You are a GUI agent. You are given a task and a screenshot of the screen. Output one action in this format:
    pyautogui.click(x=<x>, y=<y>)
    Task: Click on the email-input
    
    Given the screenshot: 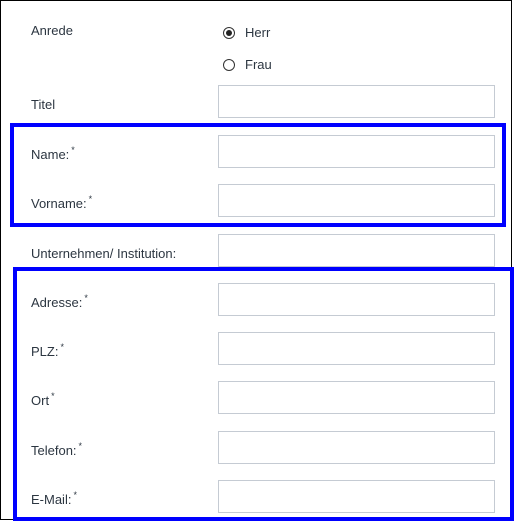 What is the action you would take?
    pyautogui.click(x=356, y=496)
    